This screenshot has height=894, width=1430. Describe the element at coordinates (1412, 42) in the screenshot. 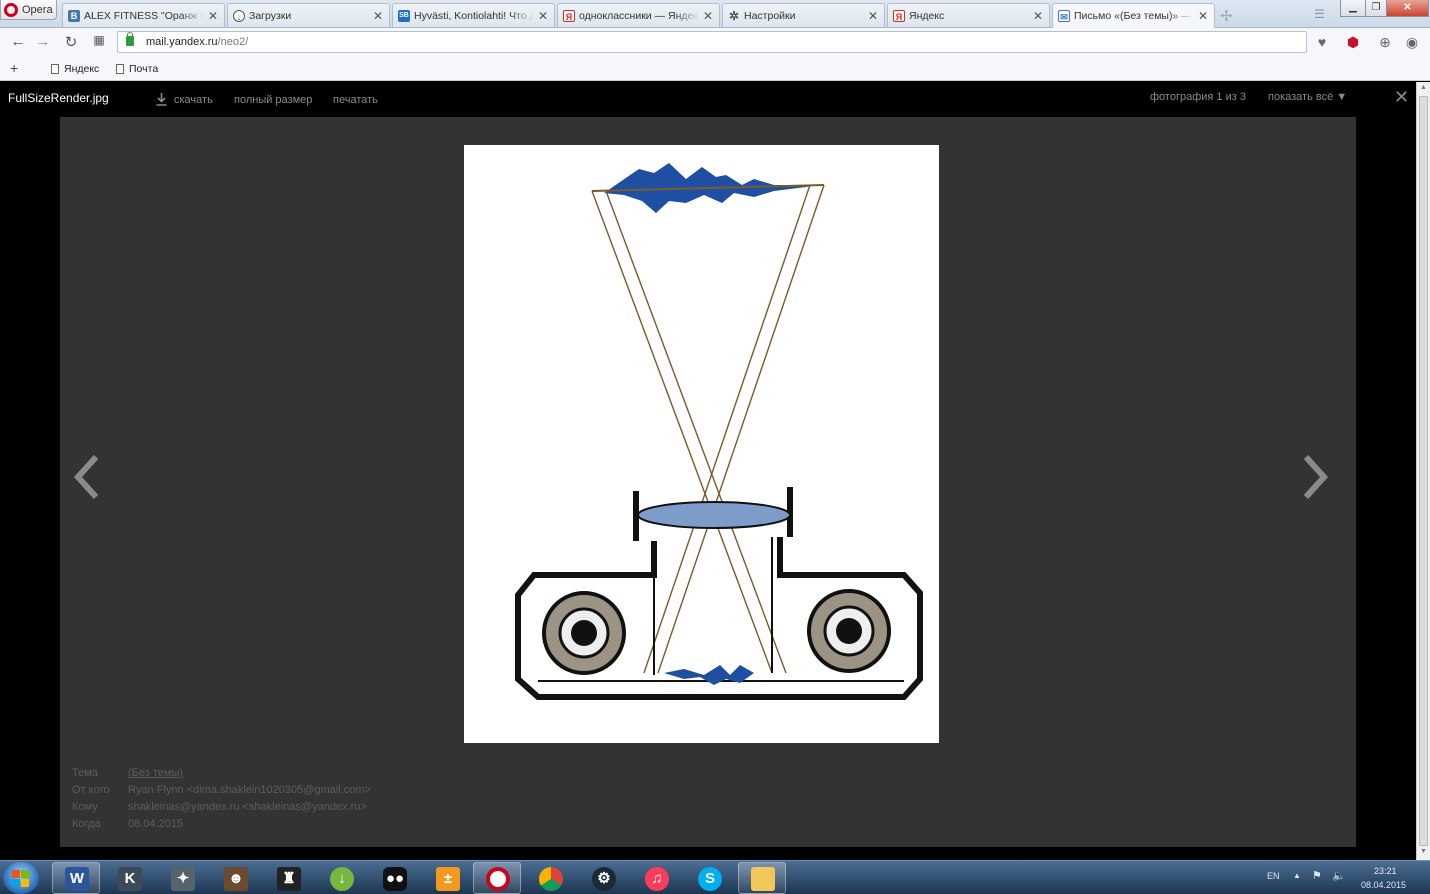

I see `user-icon: ◉` at that location.